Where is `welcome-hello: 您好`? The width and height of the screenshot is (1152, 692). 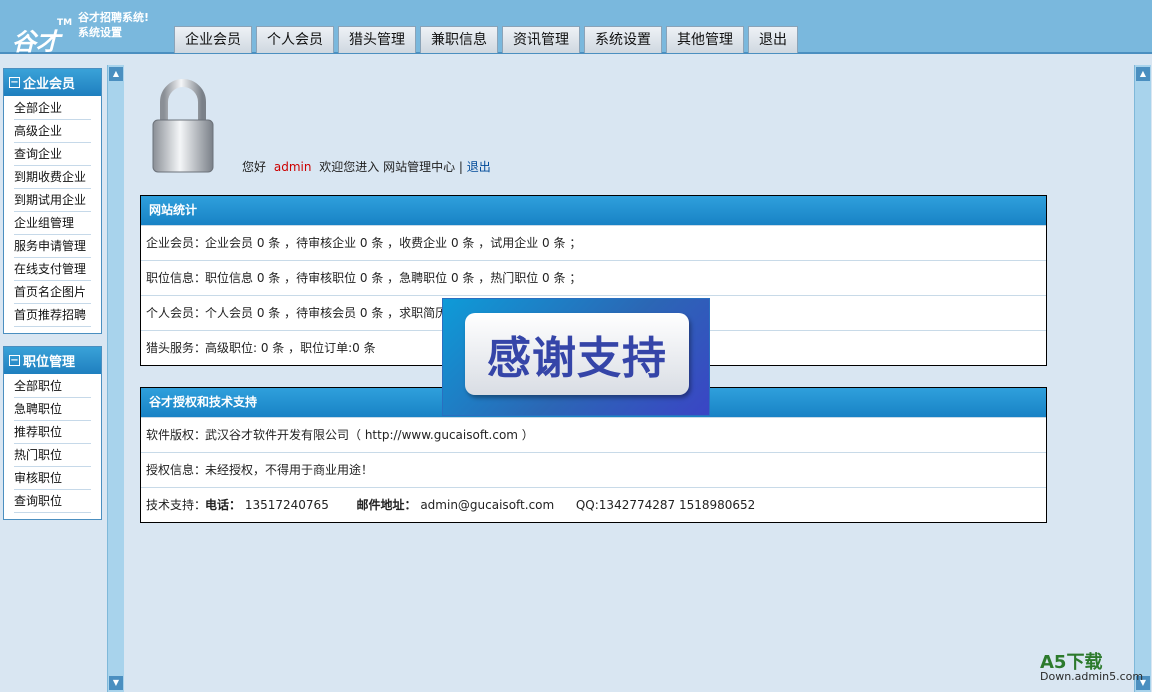
welcome-hello: 您好 is located at coordinates (254, 167).